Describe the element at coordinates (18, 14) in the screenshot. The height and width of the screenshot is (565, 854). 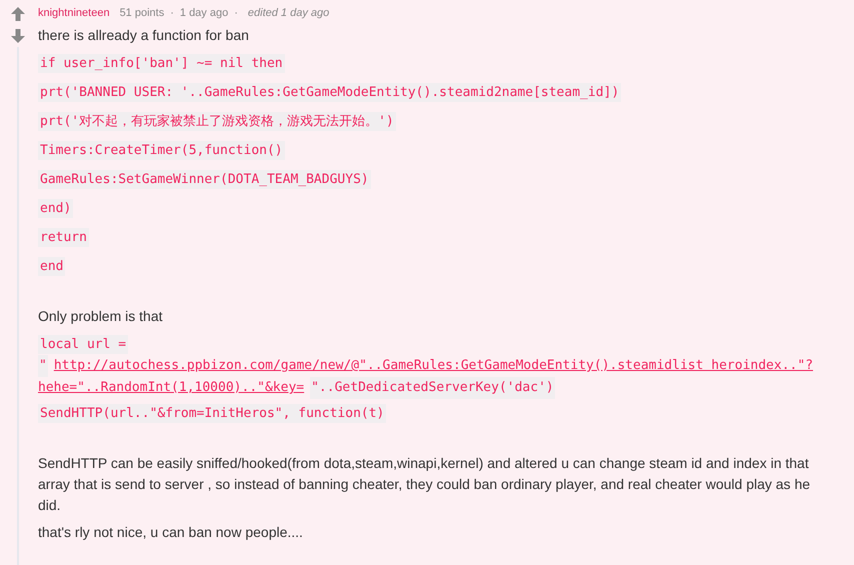
I see `upvote-arrow-icon` at that location.